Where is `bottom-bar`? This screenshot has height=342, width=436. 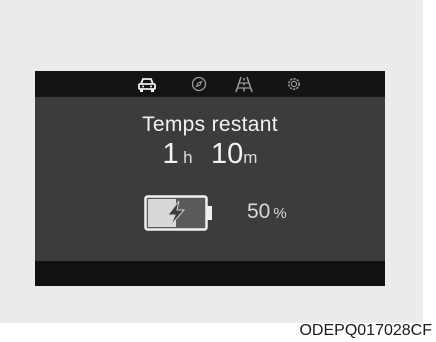 bottom-bar is located at coordinates (210, 273).